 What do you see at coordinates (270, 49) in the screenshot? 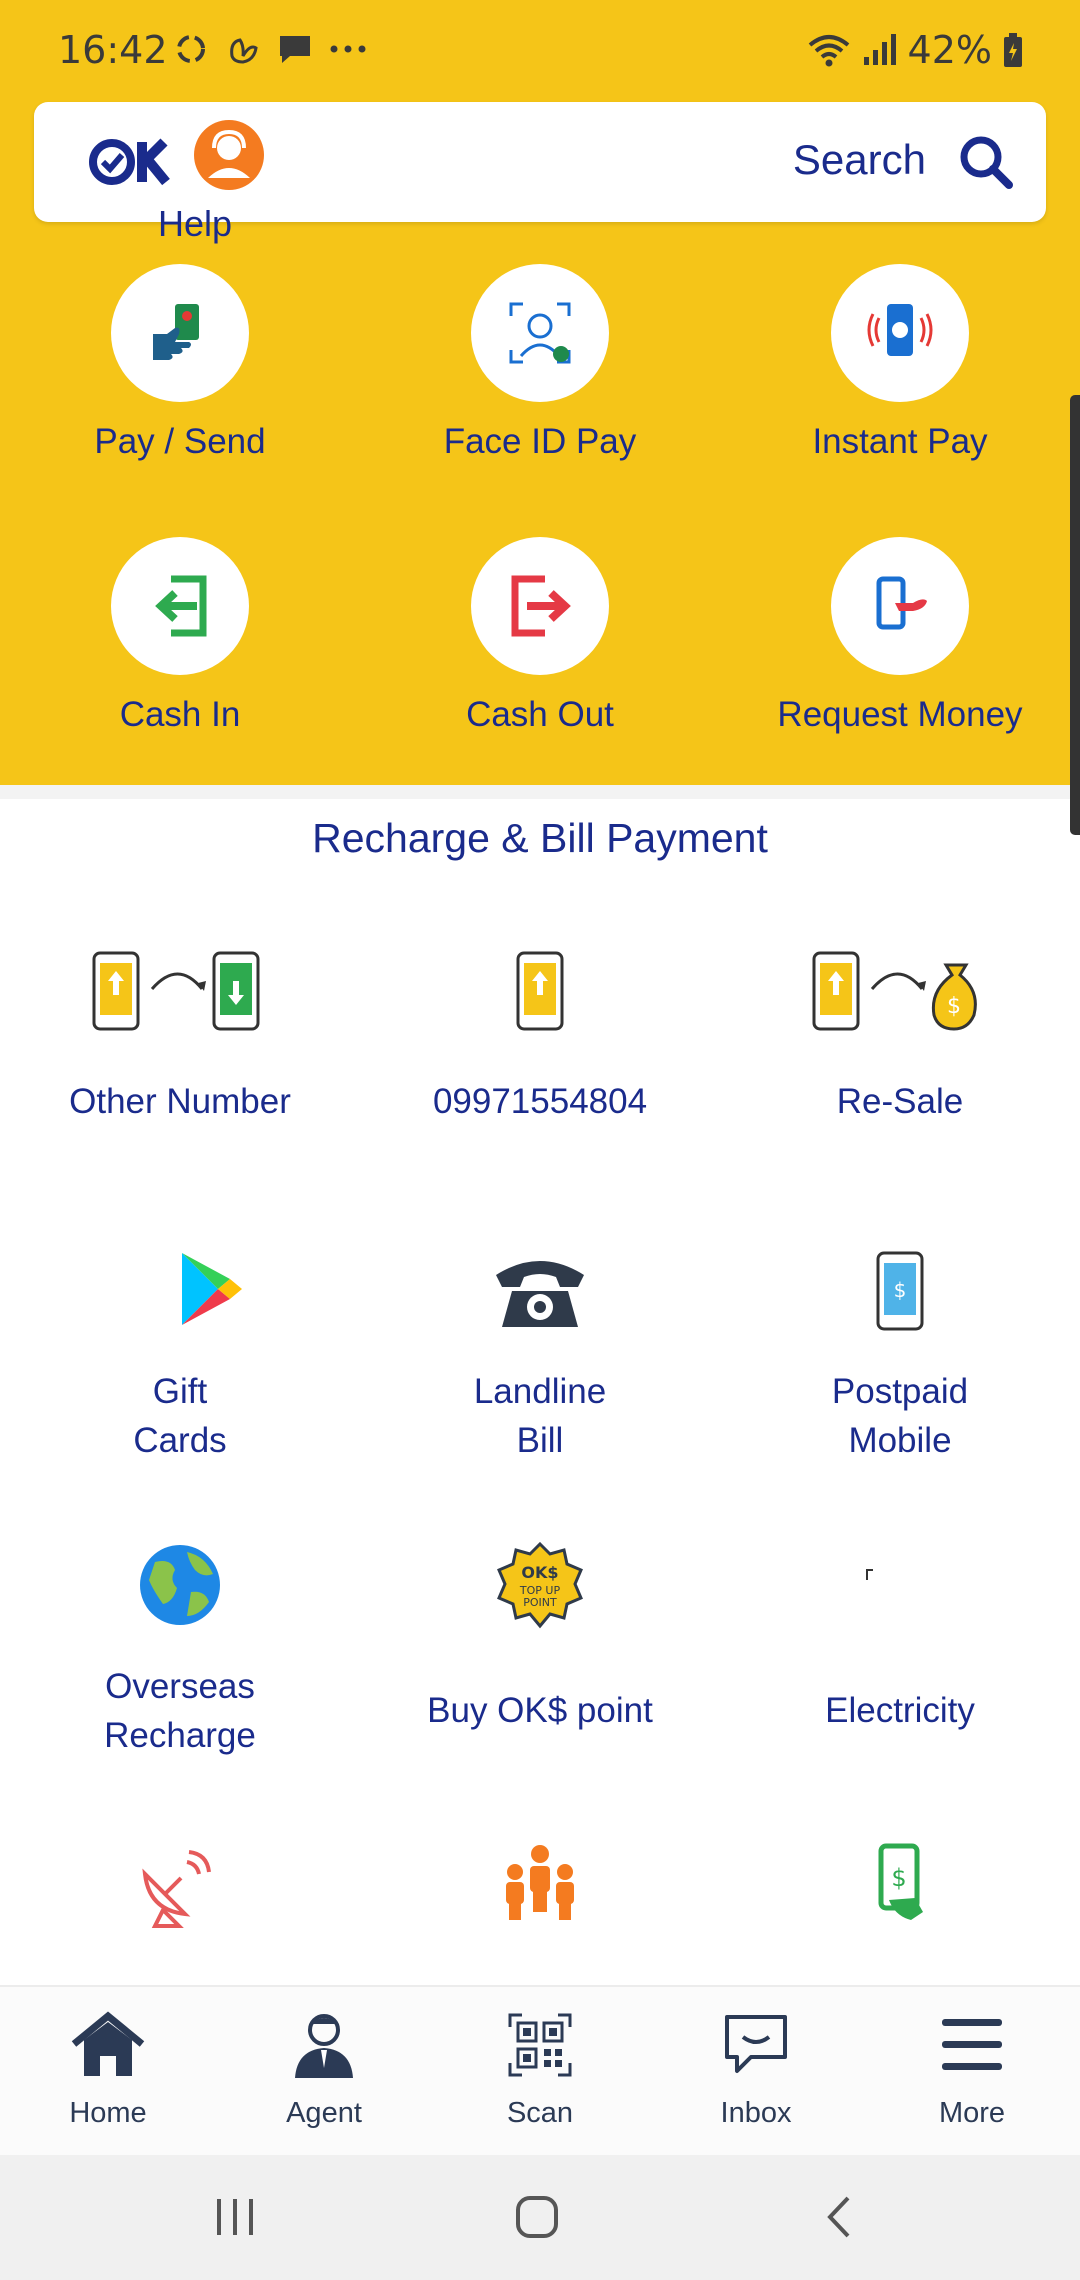
I see `notification-icons` at bounding box center [270, 49].